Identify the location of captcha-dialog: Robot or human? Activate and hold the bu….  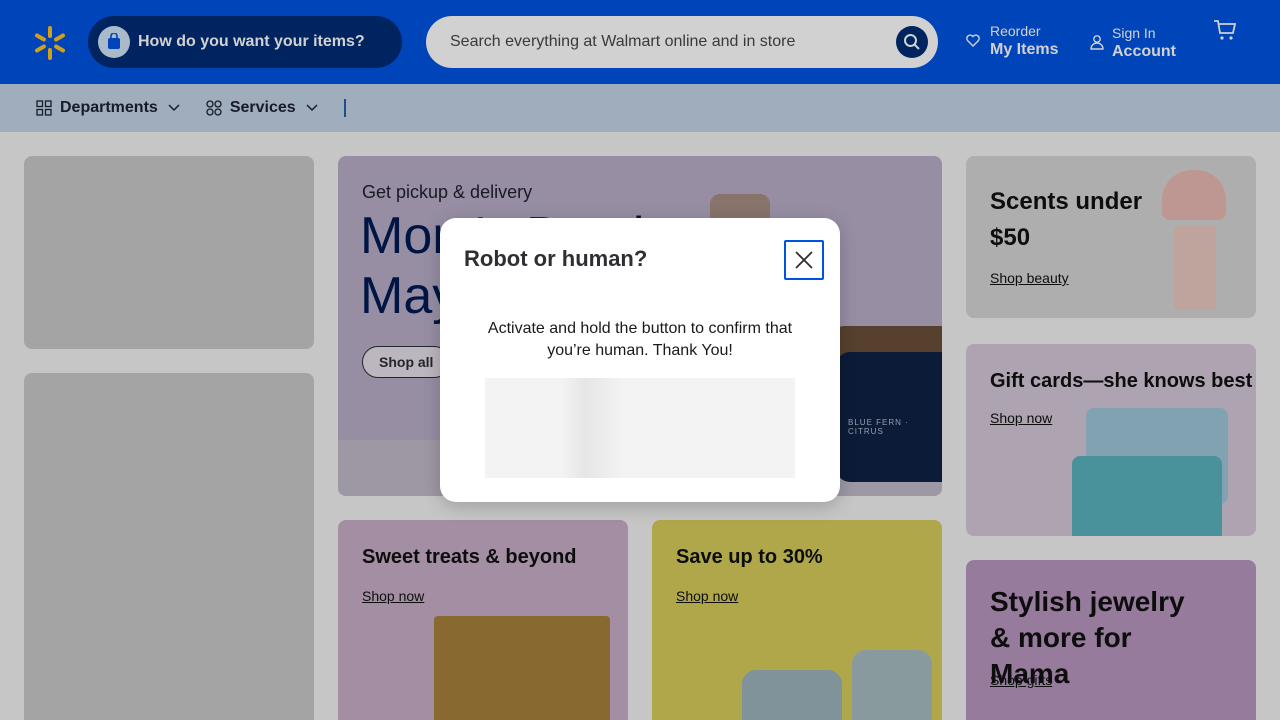
(640, 360).